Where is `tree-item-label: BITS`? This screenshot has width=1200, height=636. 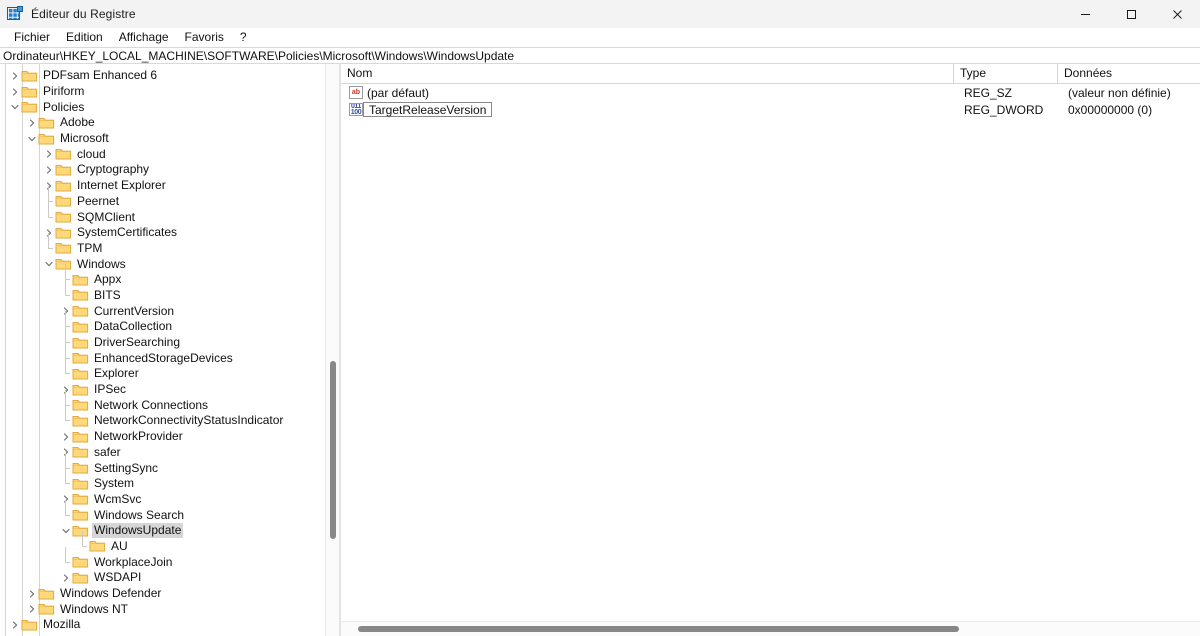 tree-item-label: BITS is located at coordinates (107, 294).